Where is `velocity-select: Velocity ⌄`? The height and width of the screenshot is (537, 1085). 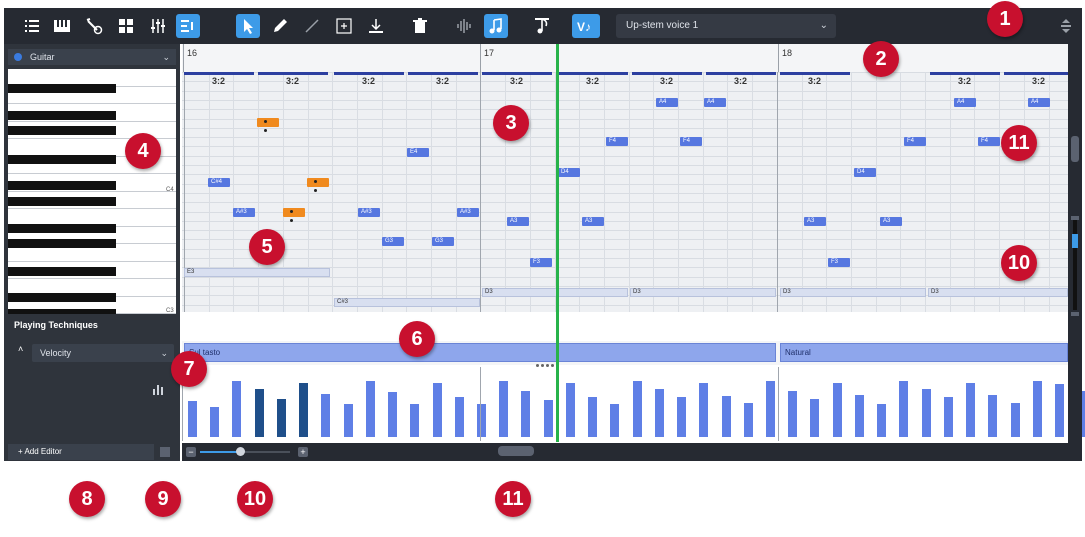 velocity-select: Velocity ⌄ is located at coordinates (103, 353).